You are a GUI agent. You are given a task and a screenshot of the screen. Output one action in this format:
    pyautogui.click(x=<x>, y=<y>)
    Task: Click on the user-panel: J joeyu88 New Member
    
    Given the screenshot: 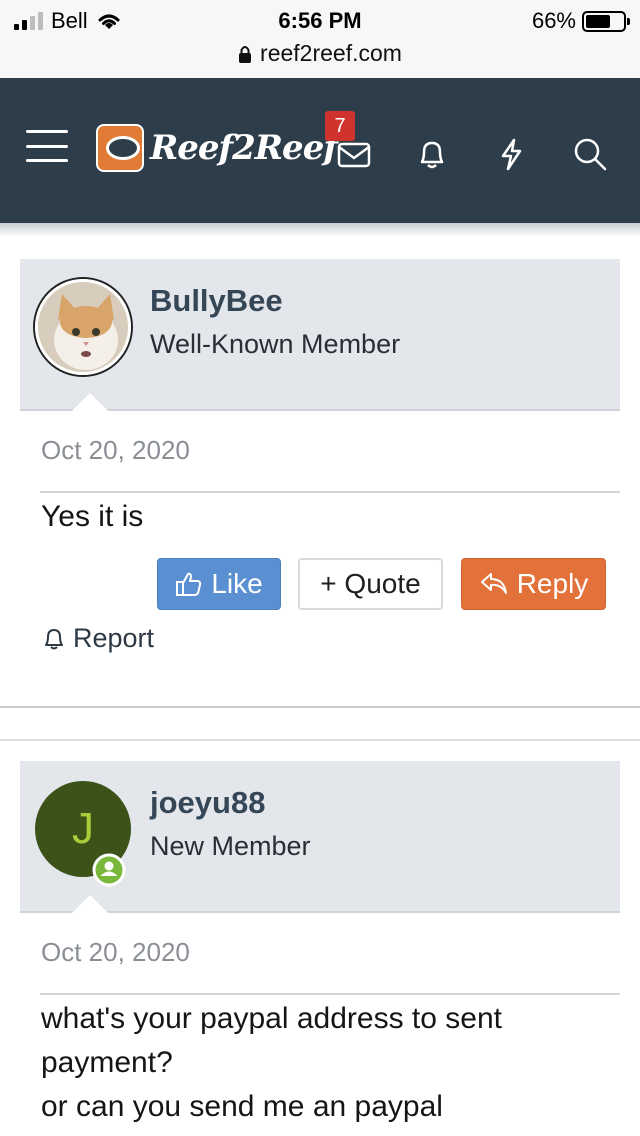 What is the action you would take?
    pyautogui.click(x=320, y=837)
    